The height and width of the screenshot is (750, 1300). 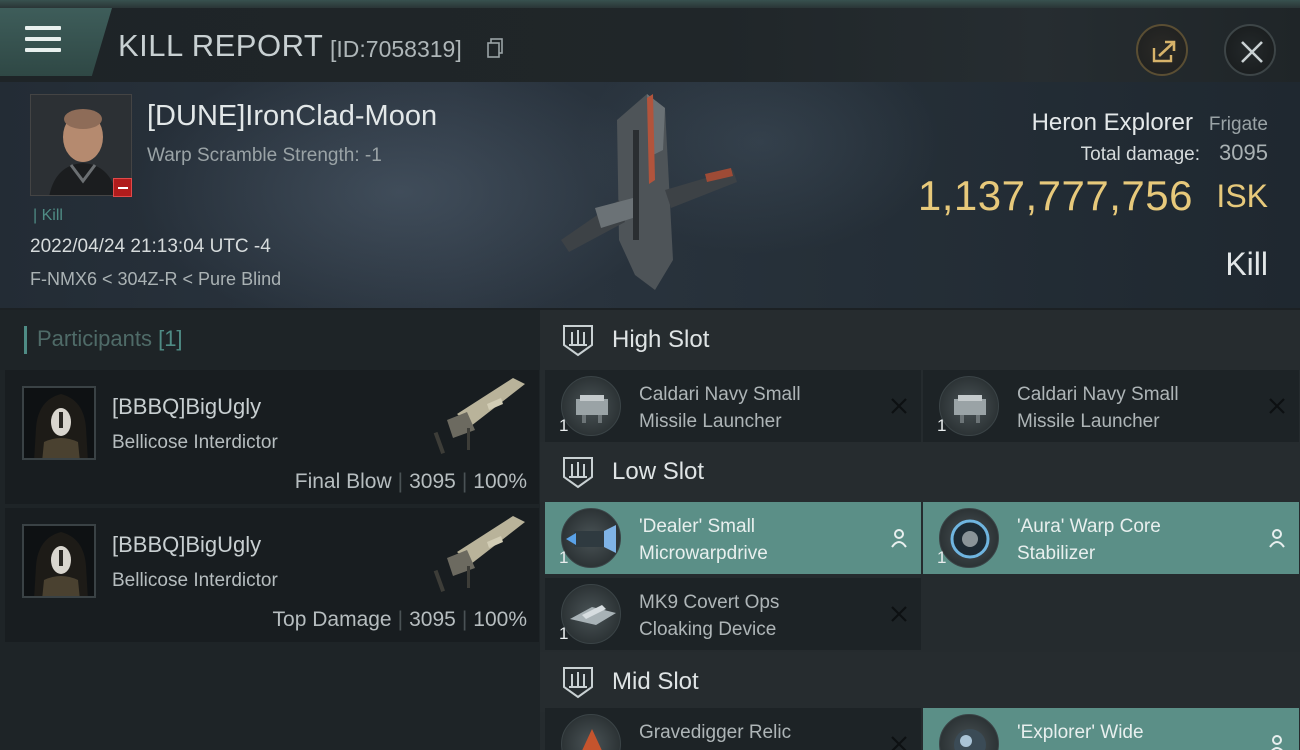 I want to click on participant-role: Top Damage, so click(x=332, y=619).